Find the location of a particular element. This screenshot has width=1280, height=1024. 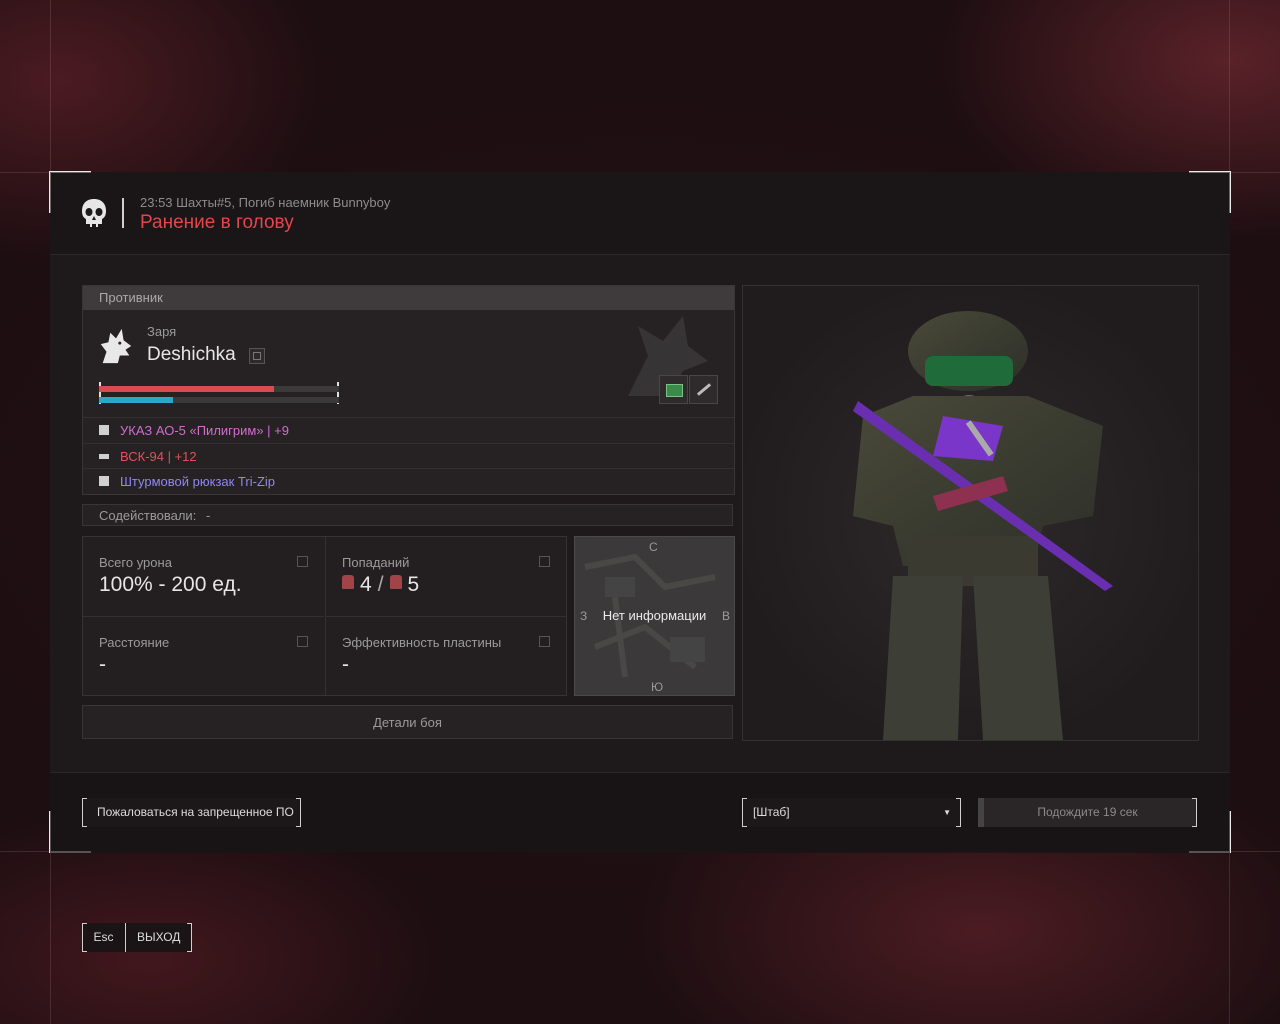

assists-row: Содействовали: - is located at coordinates (407, 515).